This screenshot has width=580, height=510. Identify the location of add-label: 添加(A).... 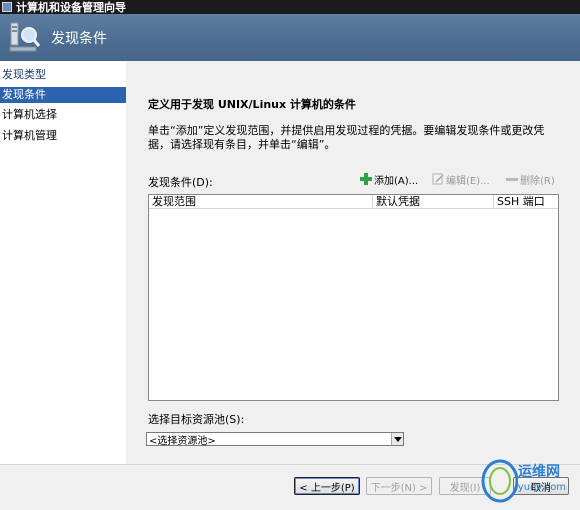
(396, 181).